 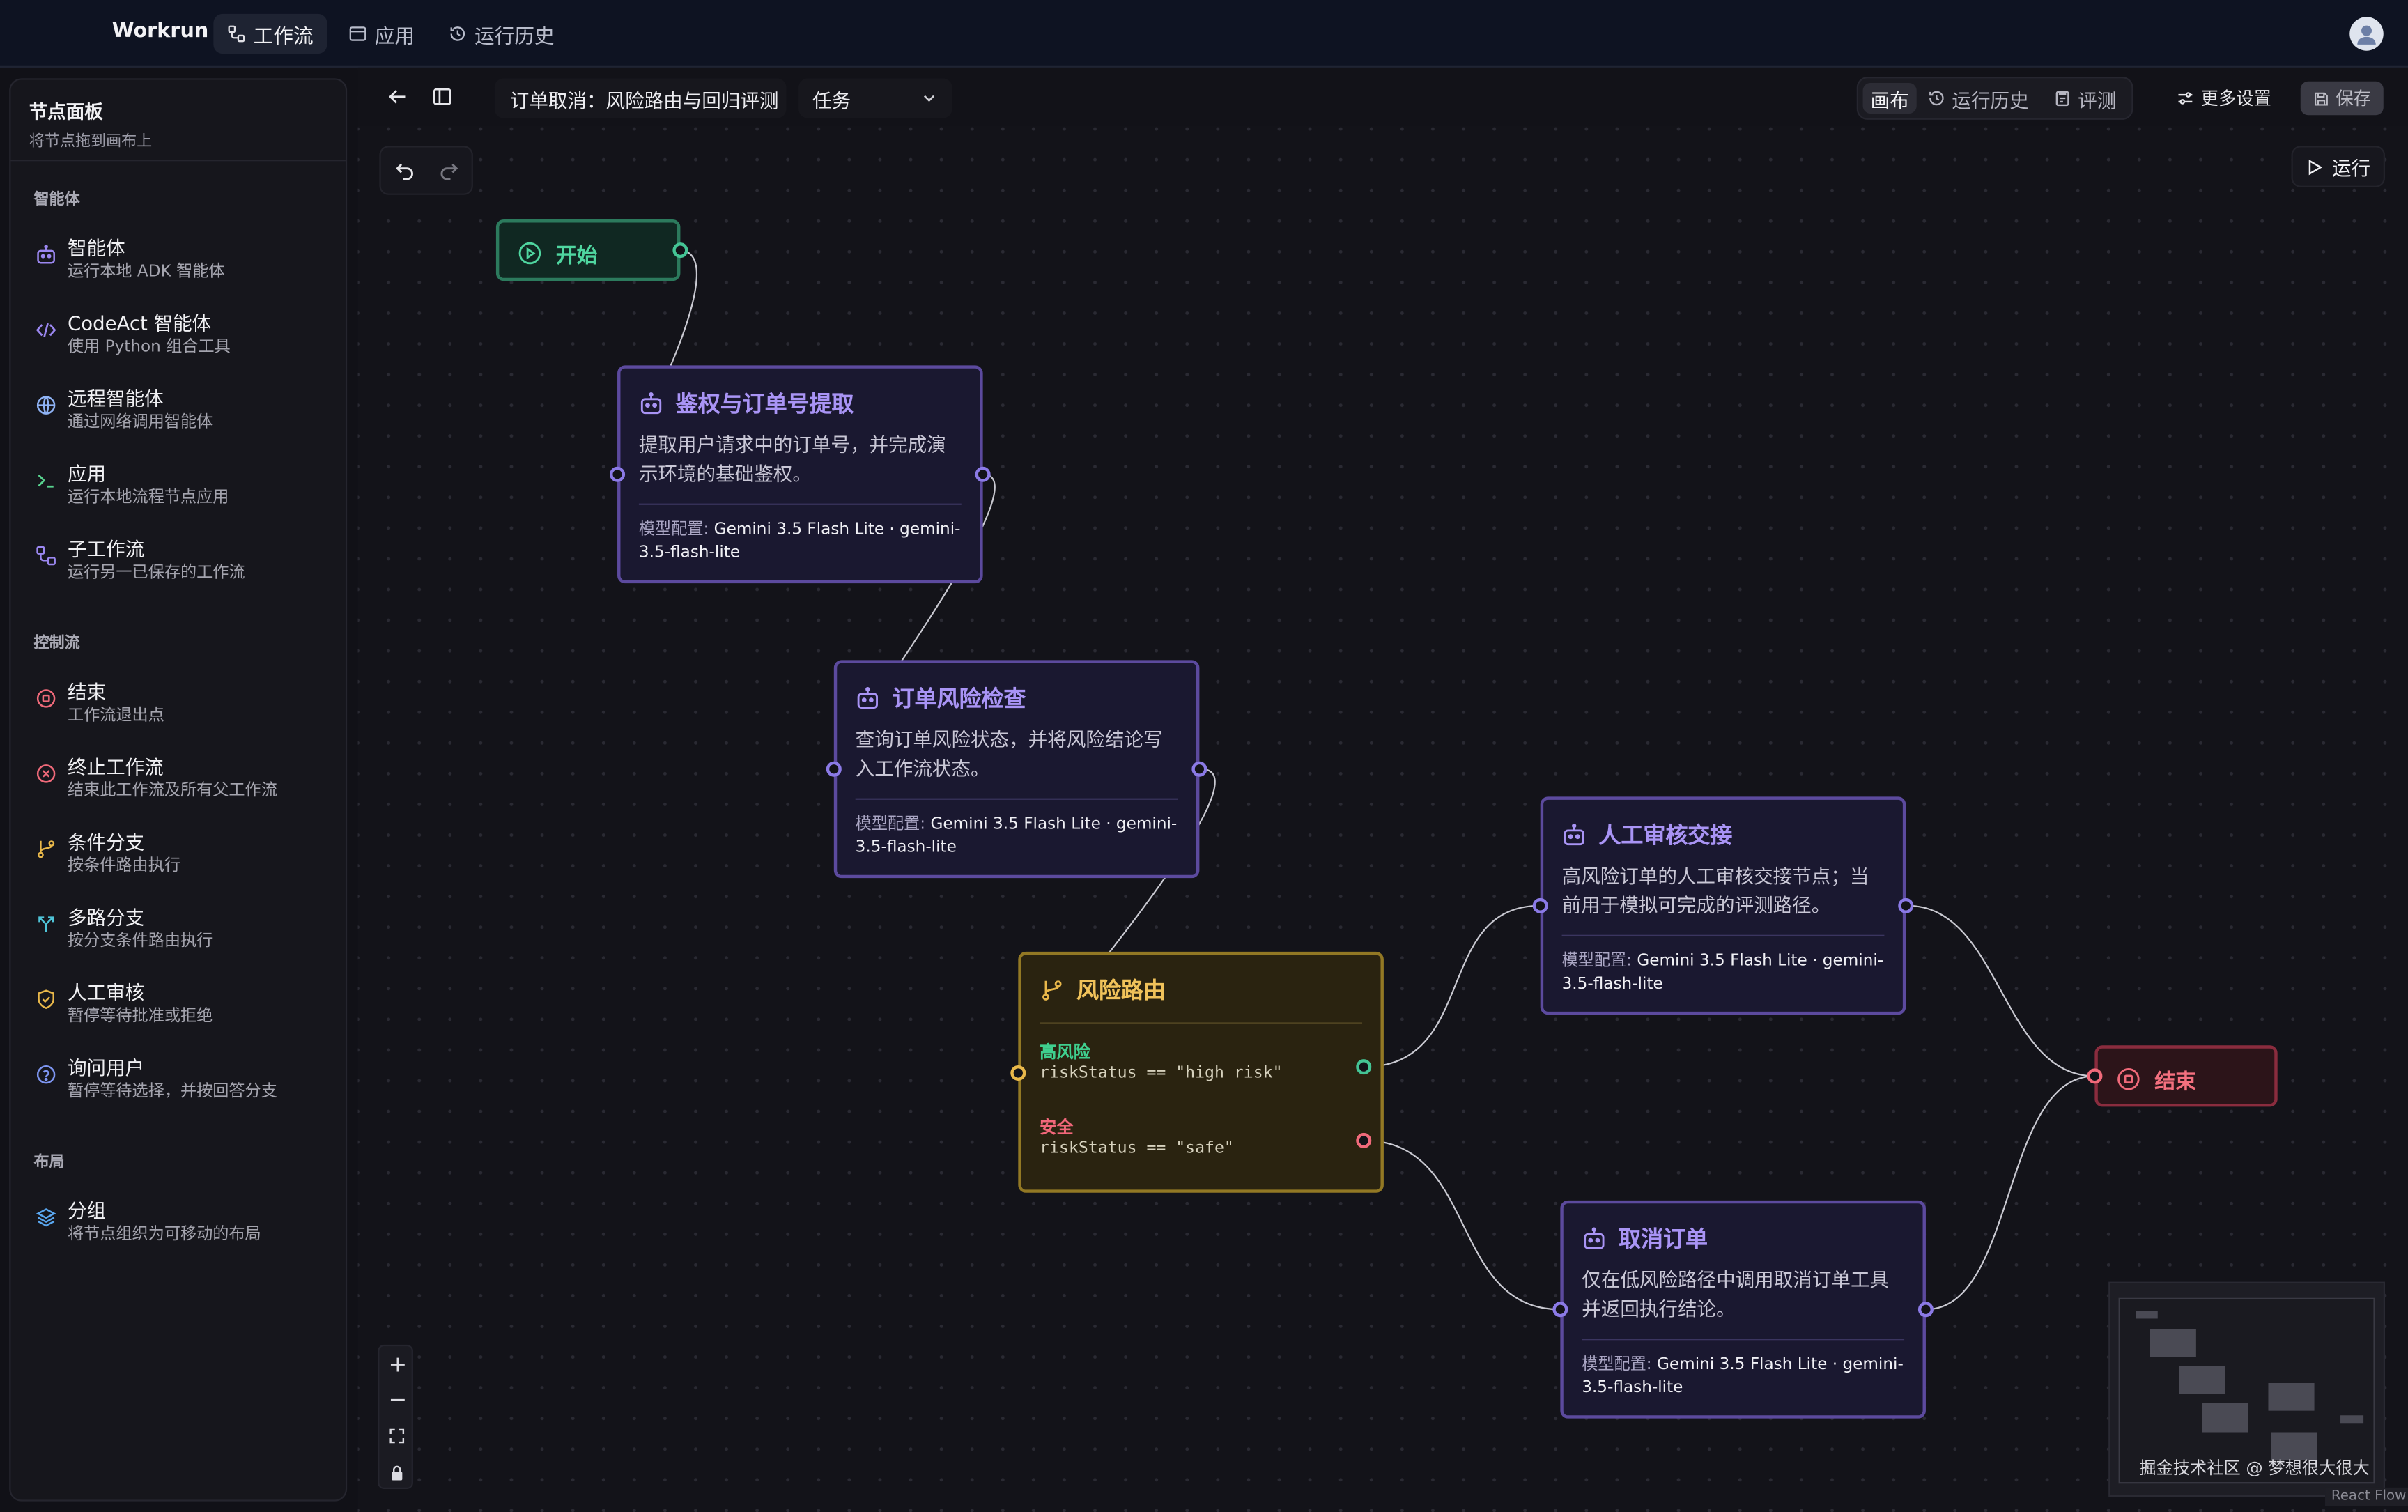 What do you see at coordinates (46, 405) in the screenshot?
I see `globe-icon` at bounding box center [46, 405].